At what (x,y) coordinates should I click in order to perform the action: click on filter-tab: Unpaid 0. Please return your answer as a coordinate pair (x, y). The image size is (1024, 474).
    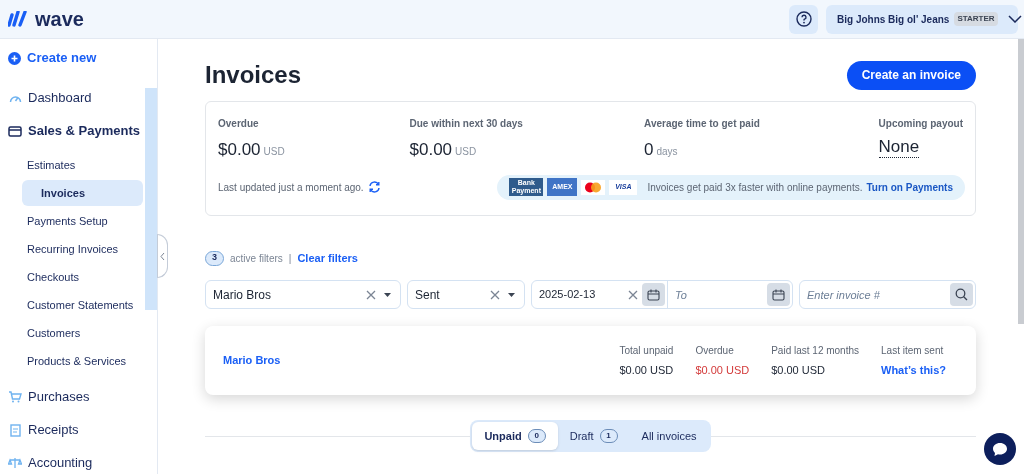
    Looking at the image, I should click on (515, 436).